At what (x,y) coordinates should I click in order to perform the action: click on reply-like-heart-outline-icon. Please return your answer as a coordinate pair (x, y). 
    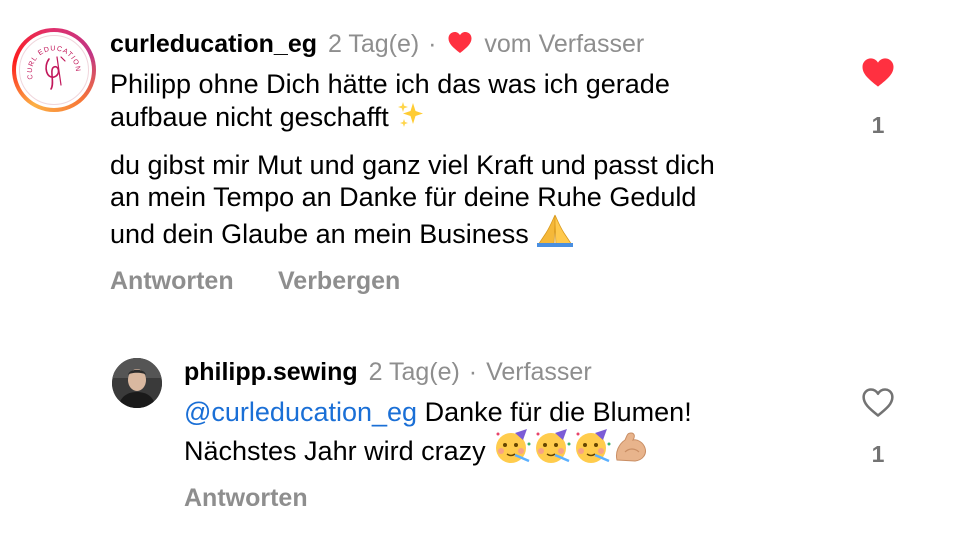
    Looking at the image, I should click on (878, 405).